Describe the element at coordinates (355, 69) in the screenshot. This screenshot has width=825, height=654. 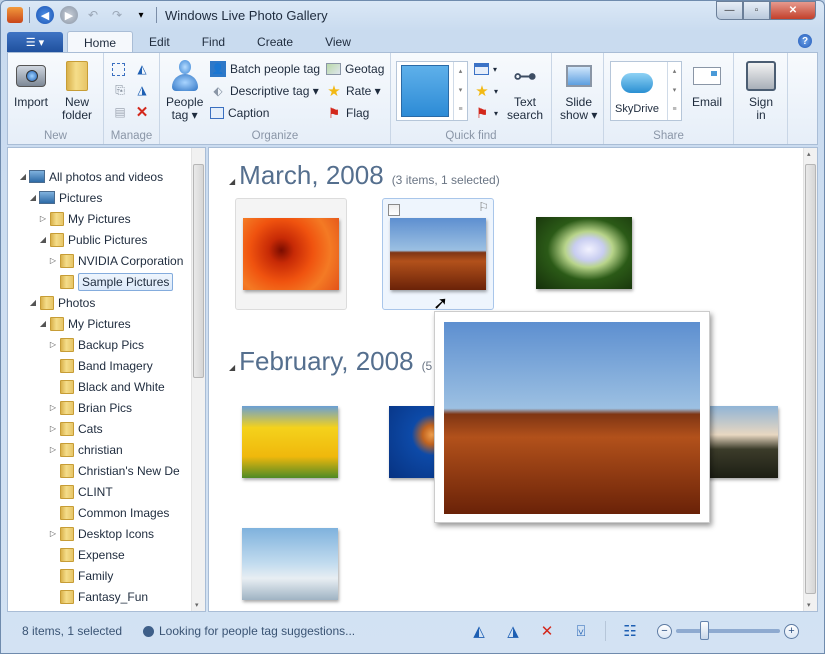
I see `geotag-button: Geotag` at that location.